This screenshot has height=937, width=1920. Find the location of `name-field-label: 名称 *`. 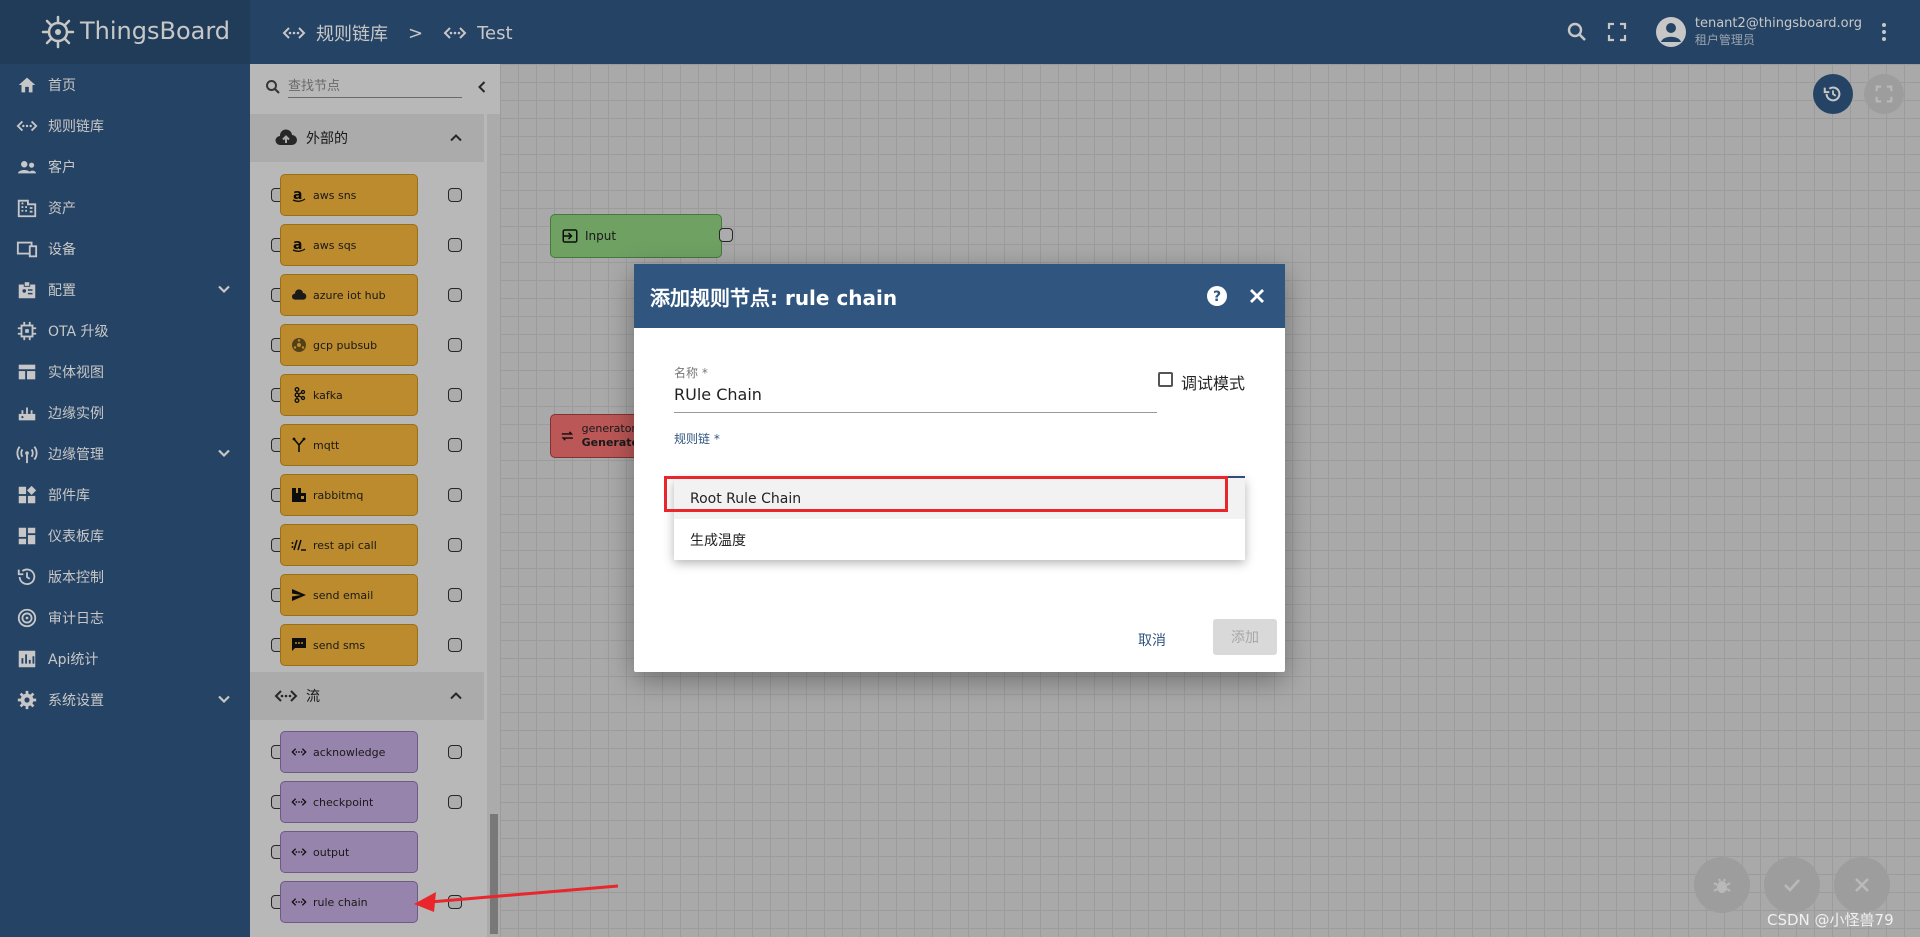

name-field-label: 名称 * is located at coordinates (691, 373).